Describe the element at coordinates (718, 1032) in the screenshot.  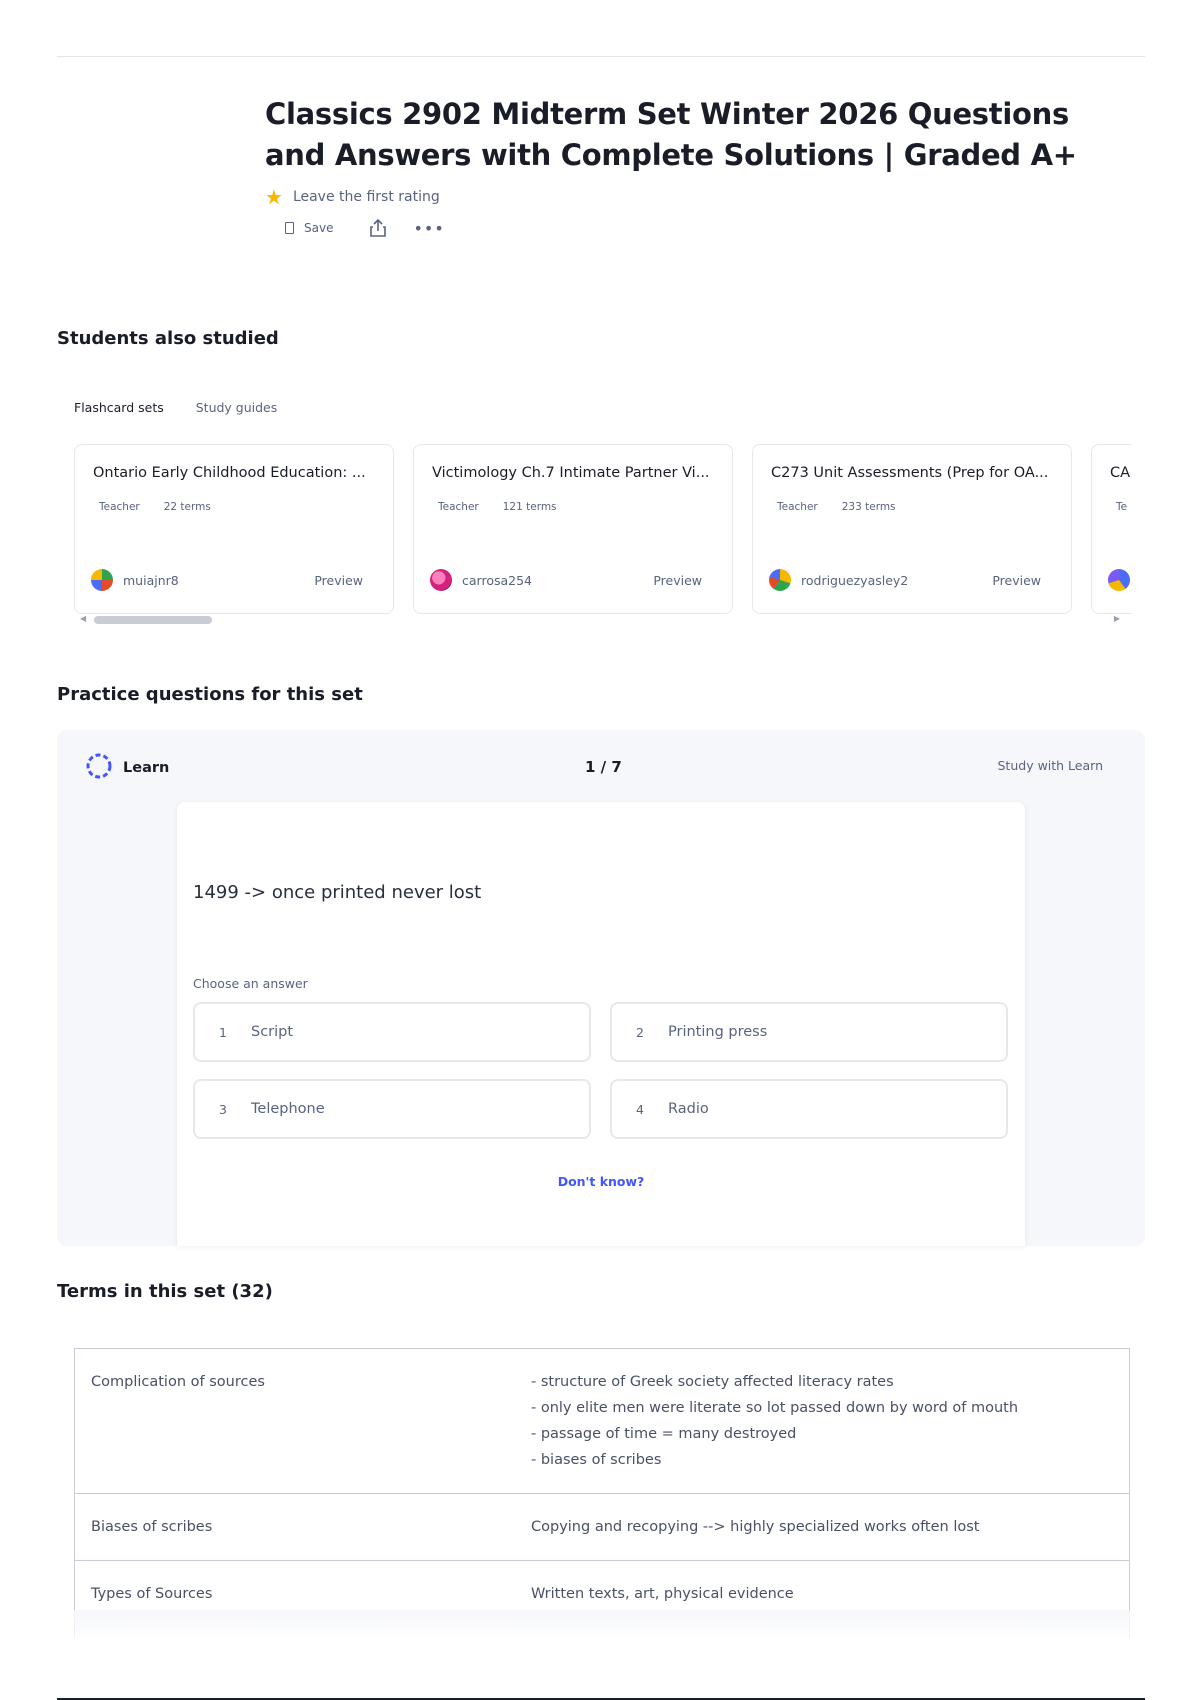
I see `answer-text: Printing press` at that location.